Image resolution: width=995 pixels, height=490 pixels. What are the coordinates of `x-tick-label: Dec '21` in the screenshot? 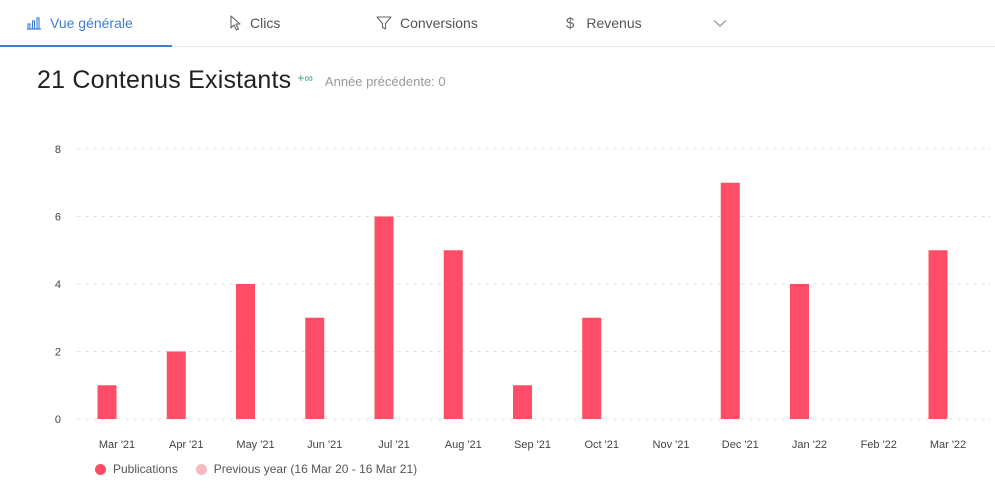 It's located at (740, 445).